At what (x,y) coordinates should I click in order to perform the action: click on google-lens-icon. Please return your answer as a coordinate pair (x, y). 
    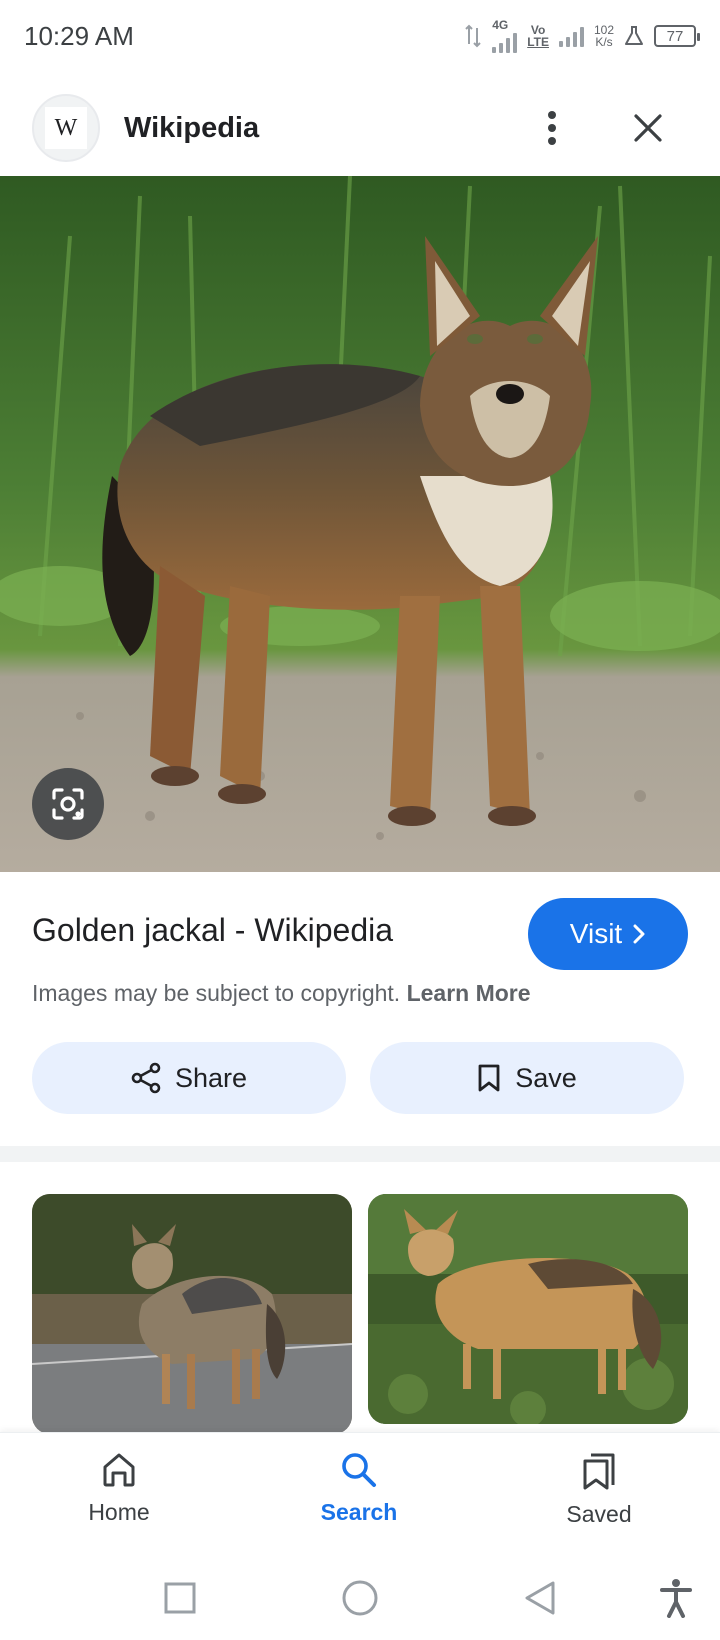
    Looking at the image, I should click on (68, 804).